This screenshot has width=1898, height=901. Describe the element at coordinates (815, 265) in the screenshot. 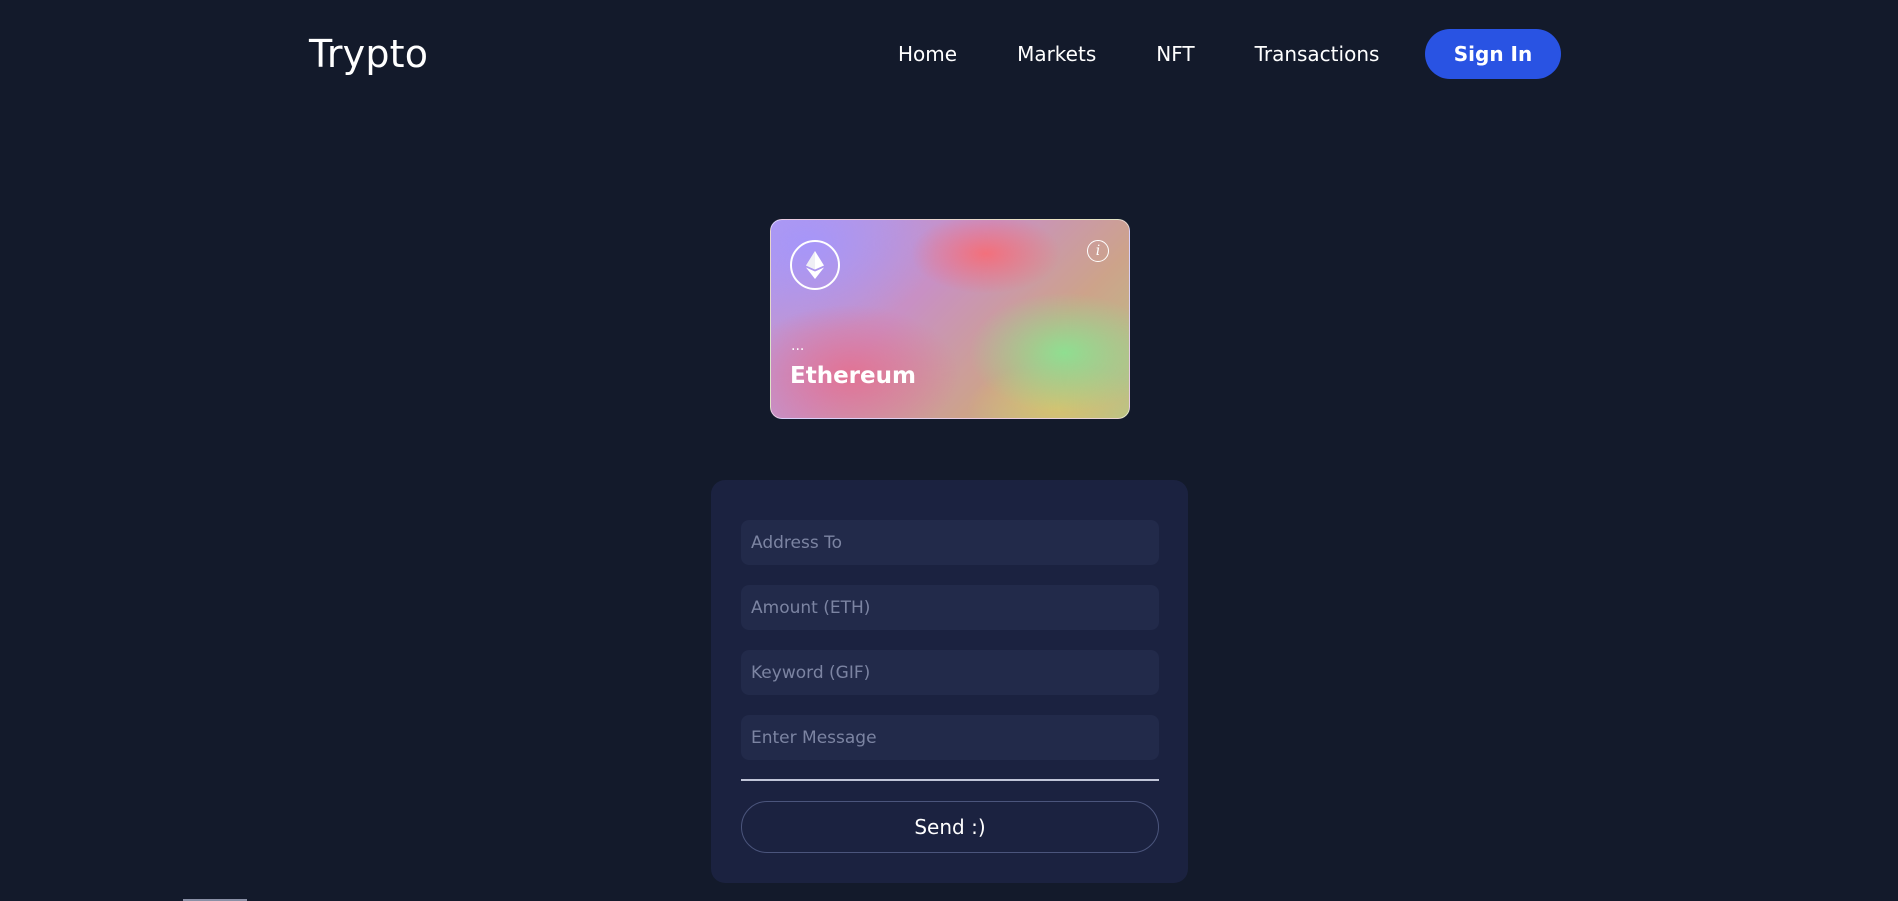

I see `ethereum-icon` at that location.